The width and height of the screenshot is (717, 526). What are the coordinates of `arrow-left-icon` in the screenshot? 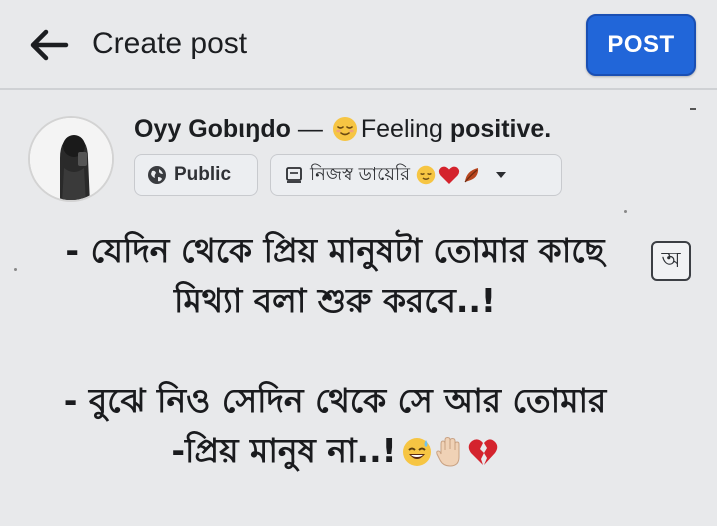 It's located at (49, 45).